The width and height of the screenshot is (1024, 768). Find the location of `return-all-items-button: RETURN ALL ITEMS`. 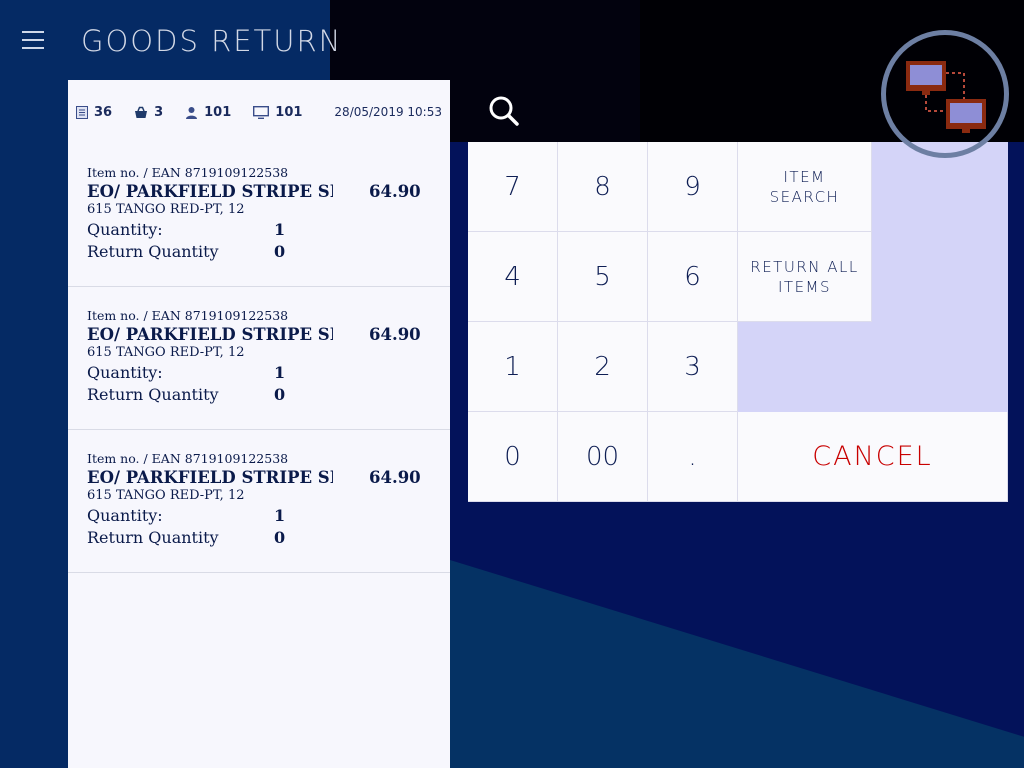

return-all-items-button: RETURN ALL ITEMS is located at coordinates (805, 277).